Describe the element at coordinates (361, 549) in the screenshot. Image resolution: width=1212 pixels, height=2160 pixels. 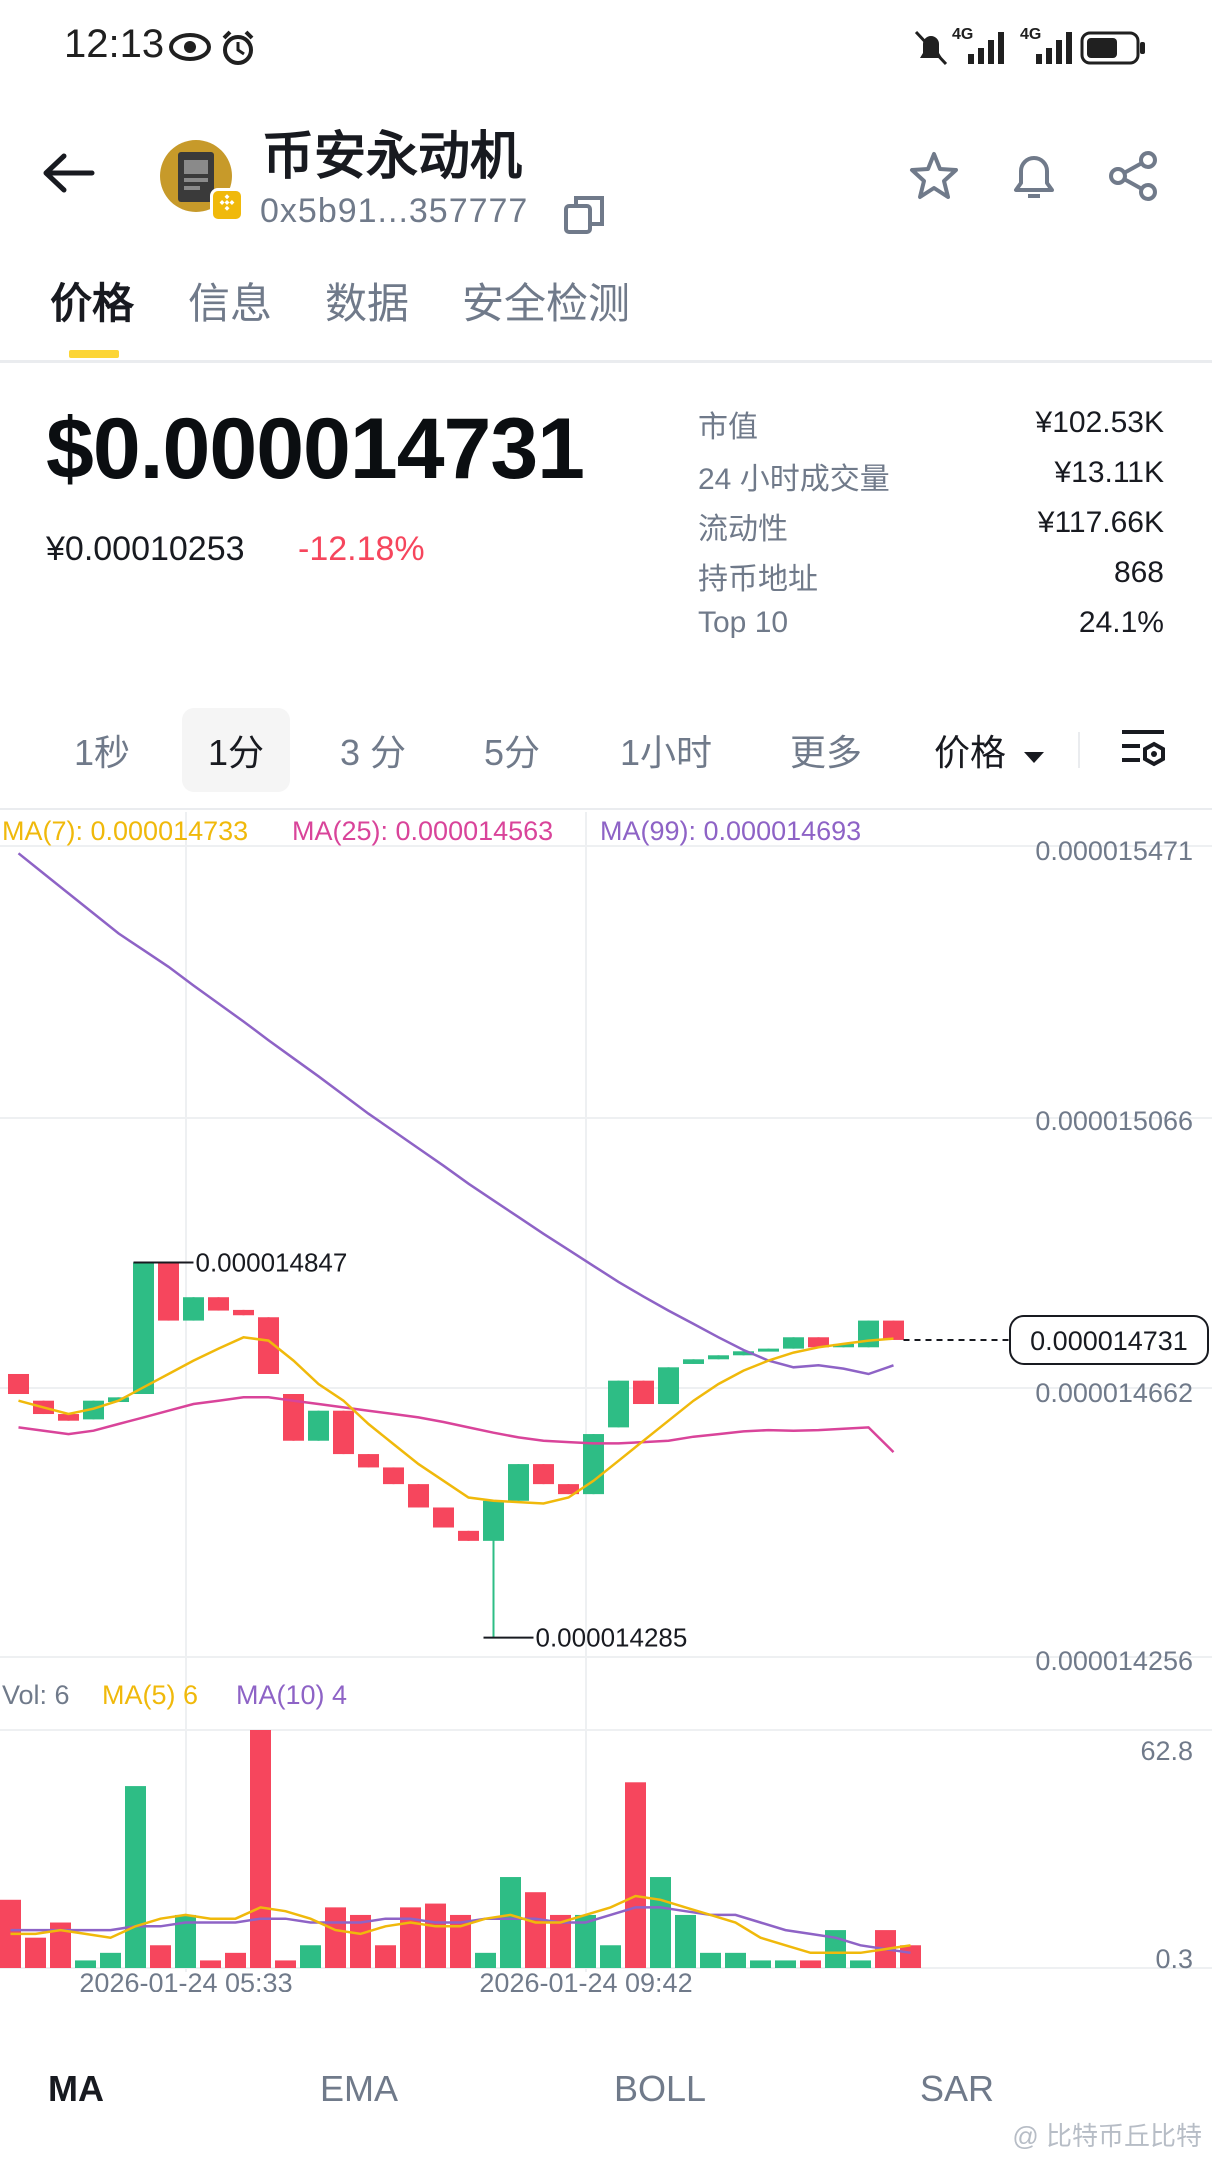
I see `price-change: -12.18%` at that location.